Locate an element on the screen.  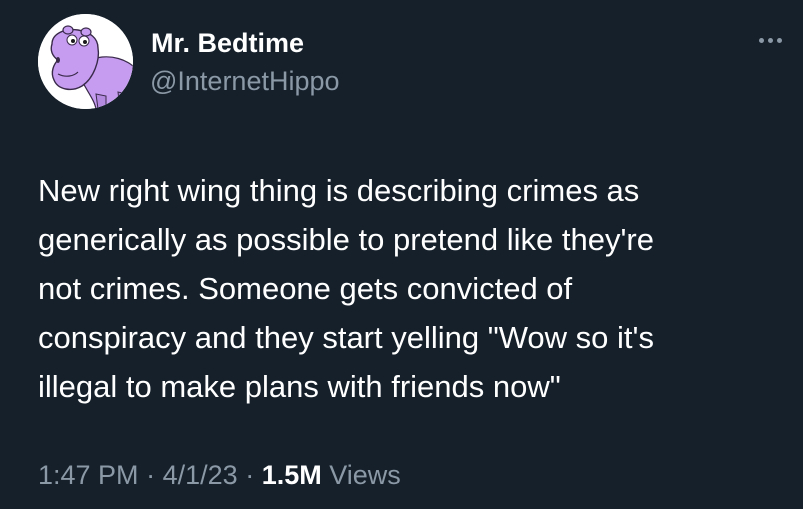
author-handle: @InternetHippo is located at coordinates (245, 81).